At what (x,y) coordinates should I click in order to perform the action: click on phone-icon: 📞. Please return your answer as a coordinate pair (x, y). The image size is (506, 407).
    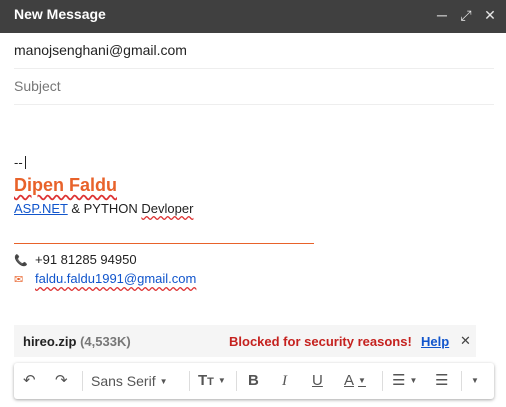
    Looking at the image, I should click on (21, 261).